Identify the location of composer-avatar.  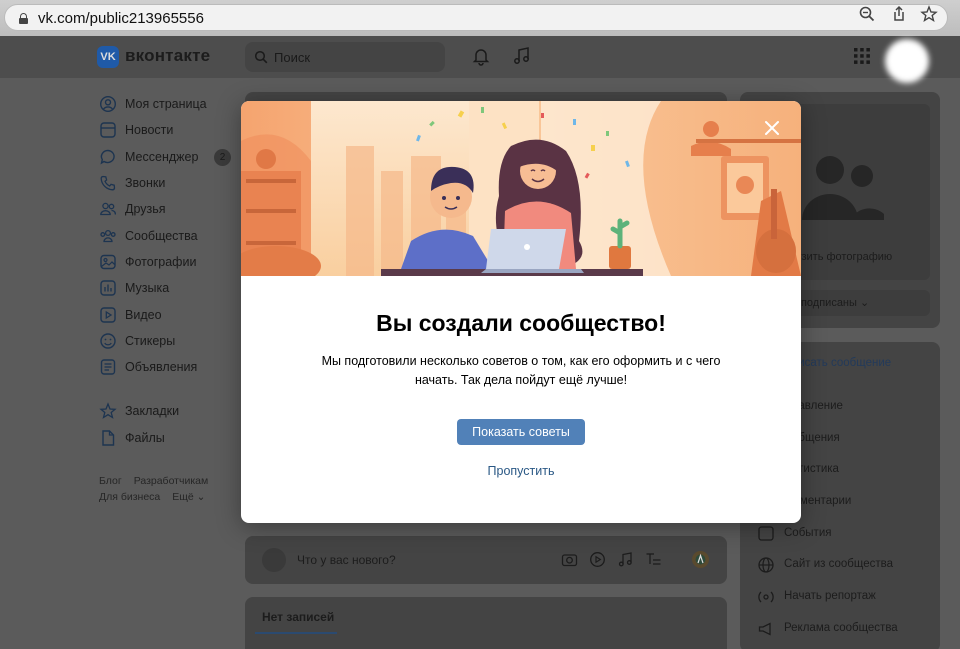
(274, 560).